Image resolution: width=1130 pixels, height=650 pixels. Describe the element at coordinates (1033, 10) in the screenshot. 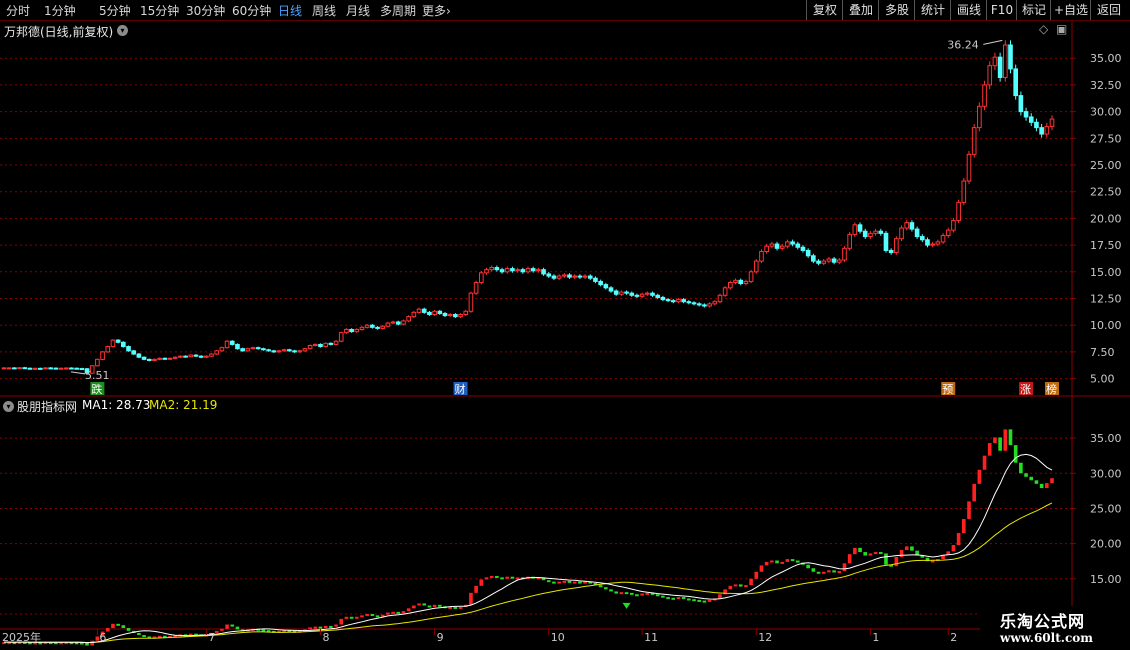

I see `mark-button: 标记` at that location.